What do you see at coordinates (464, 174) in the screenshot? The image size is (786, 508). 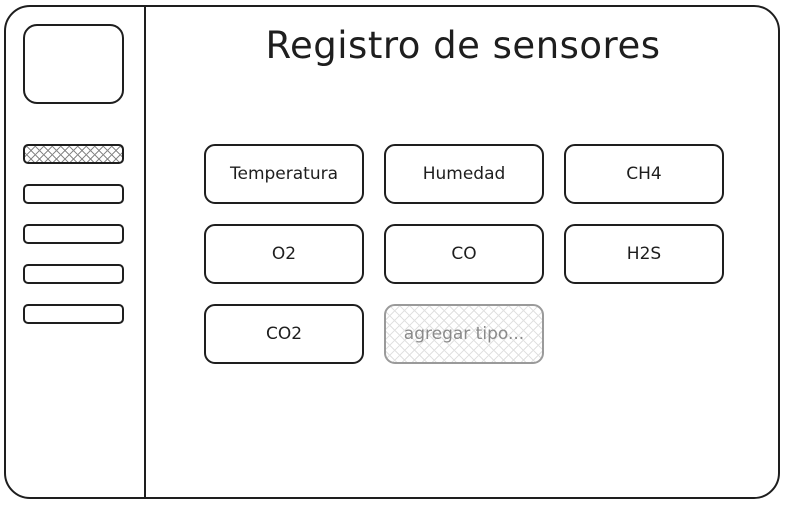 I see `sensor-type-humedad-button: Humedad` at bounding box center [464, 174].